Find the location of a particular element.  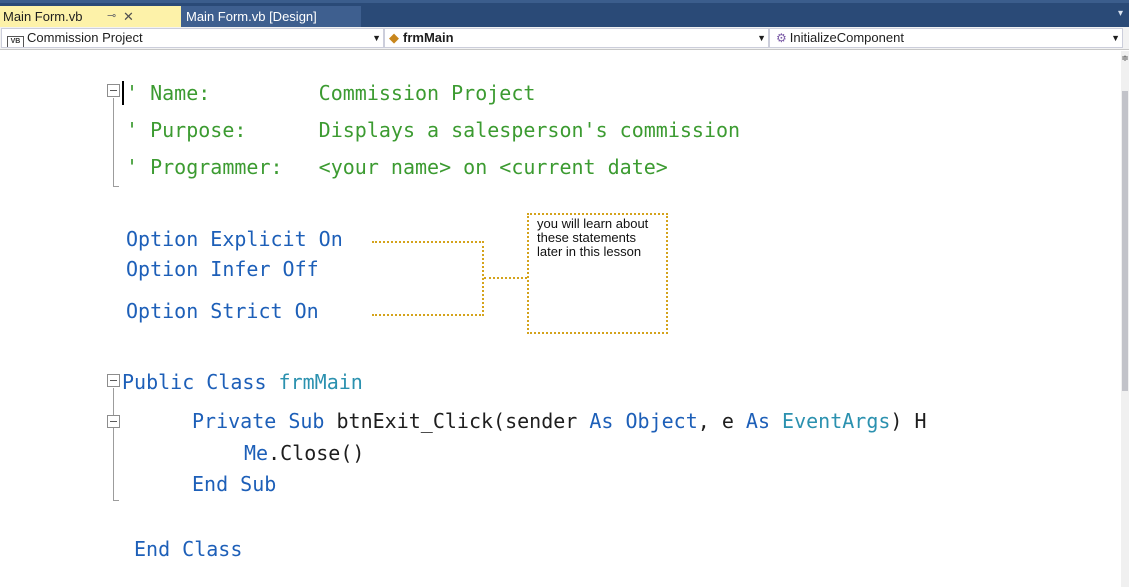

vb-project-icon: VB is located at coordinates (15, 41).